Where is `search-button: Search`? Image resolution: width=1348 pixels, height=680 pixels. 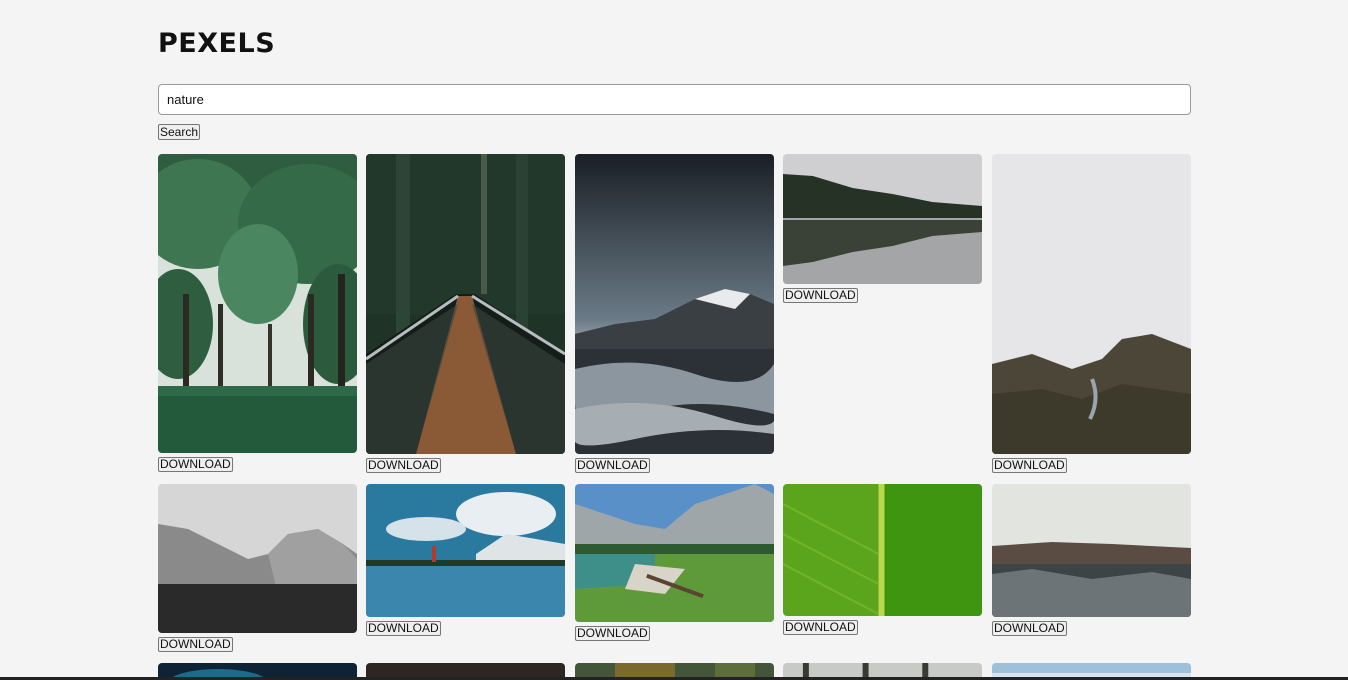
search-button: Search is located at coordinates (179, 132).